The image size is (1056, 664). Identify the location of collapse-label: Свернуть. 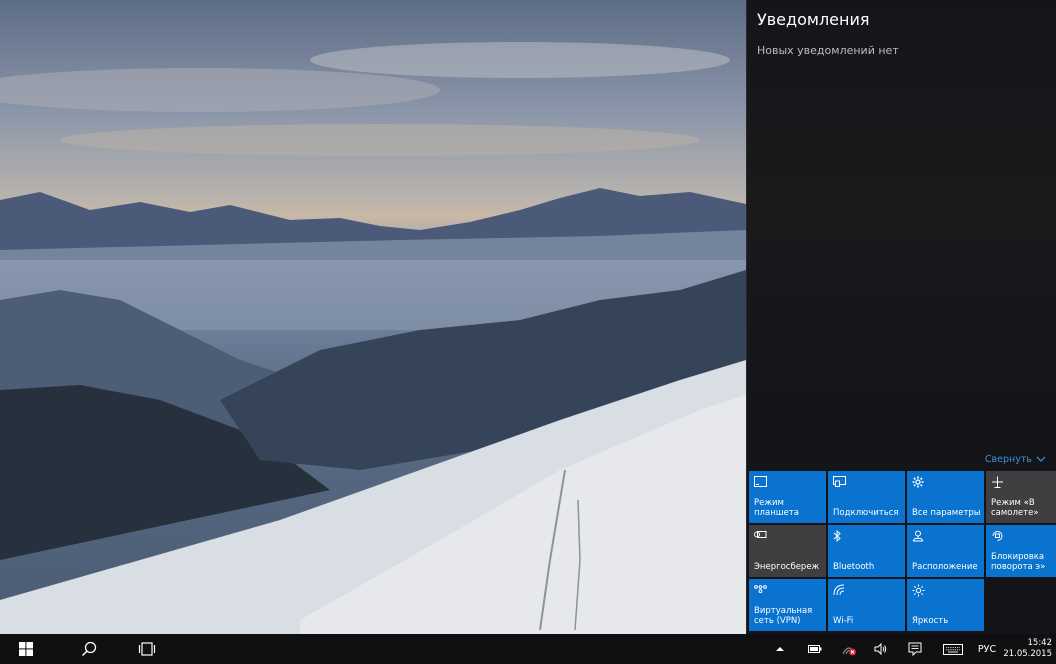
(1008, 459).